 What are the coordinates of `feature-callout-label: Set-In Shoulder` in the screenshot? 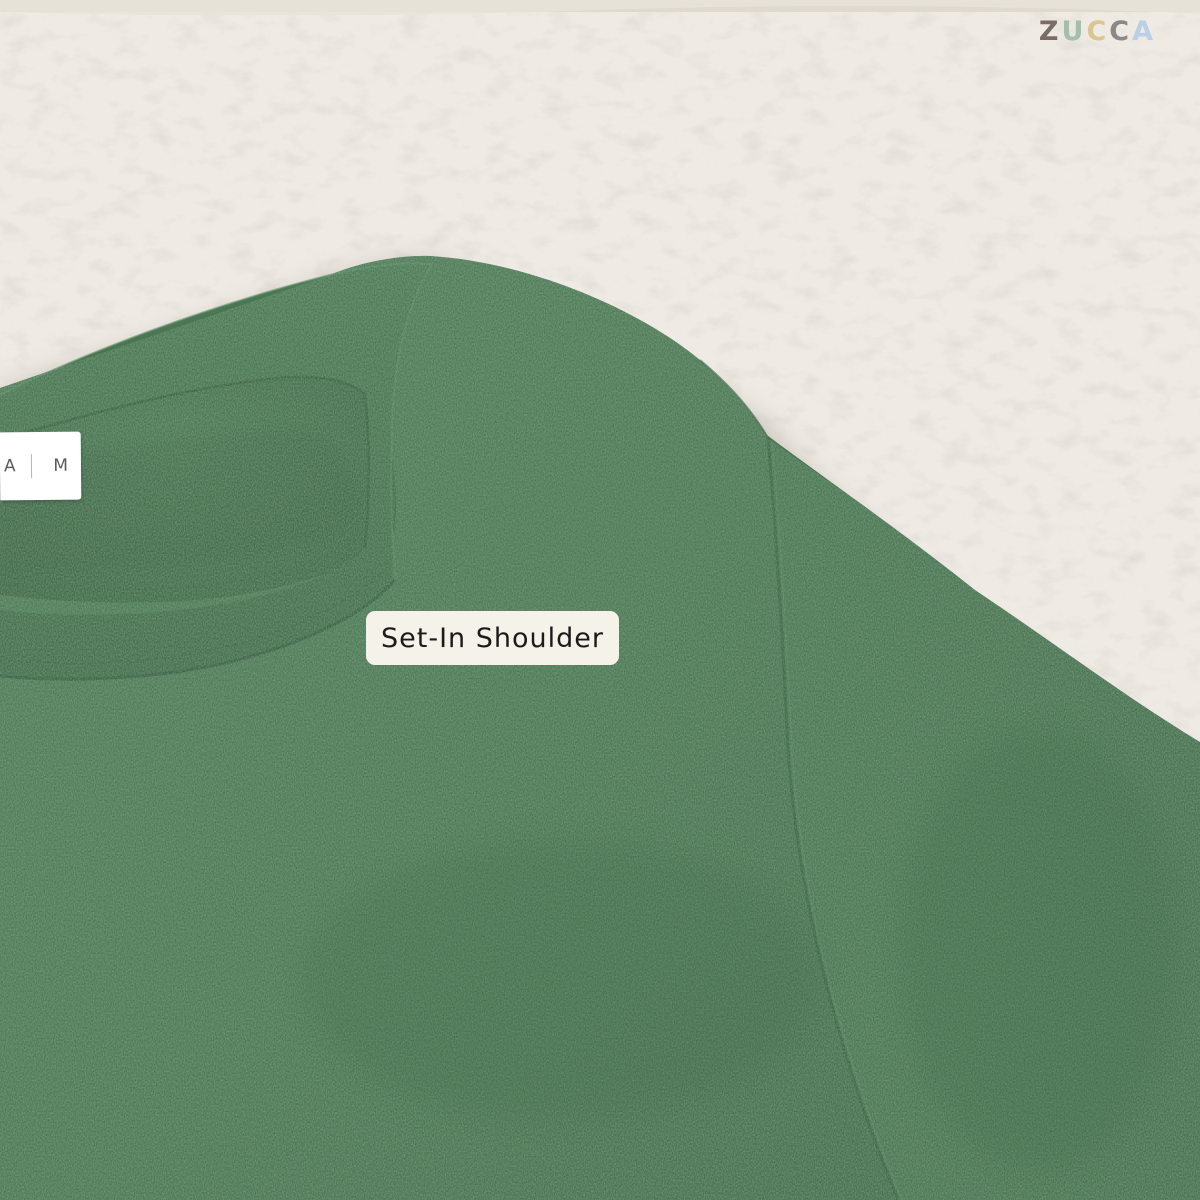 It's located at (492, 638).